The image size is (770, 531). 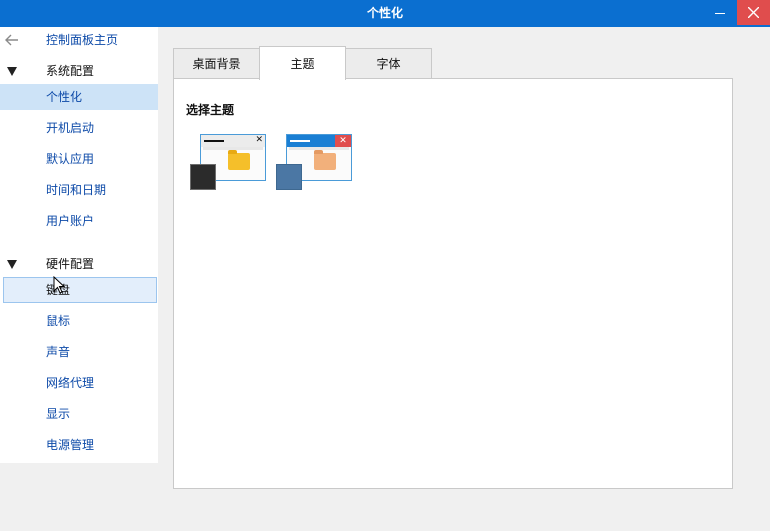 I want to click on sidebar-item-label: 开机启动, so click(x=70, y=128).